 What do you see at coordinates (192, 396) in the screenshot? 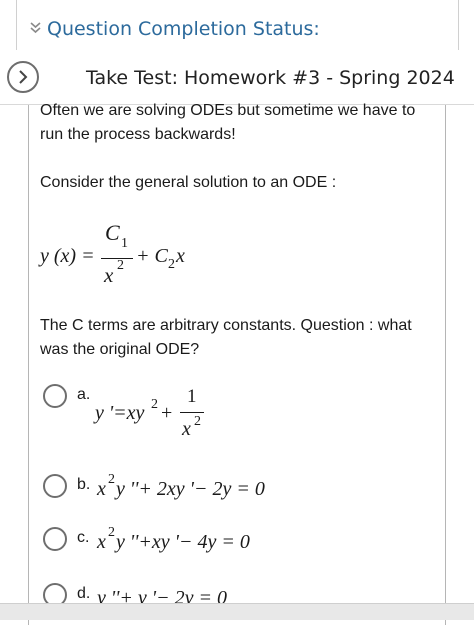
I see `option-a-numerator: 1` at bounding box center [192, 396].